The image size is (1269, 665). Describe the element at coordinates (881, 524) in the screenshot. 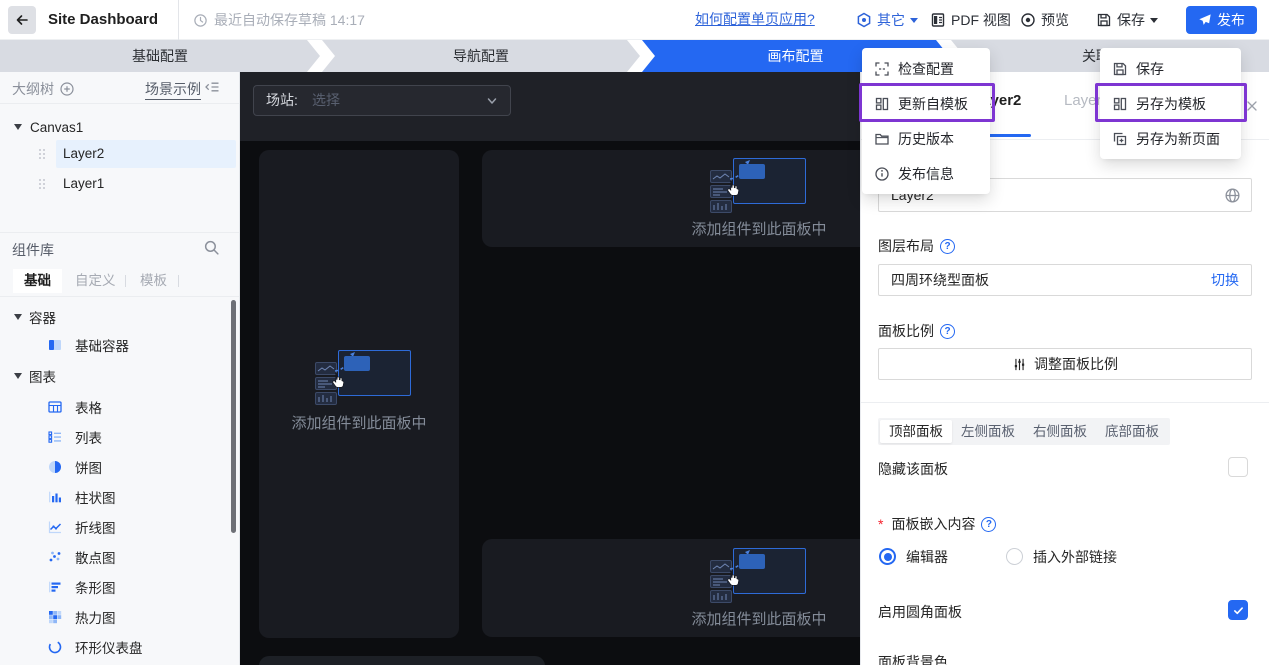

I see `required-mark: *` at that location.